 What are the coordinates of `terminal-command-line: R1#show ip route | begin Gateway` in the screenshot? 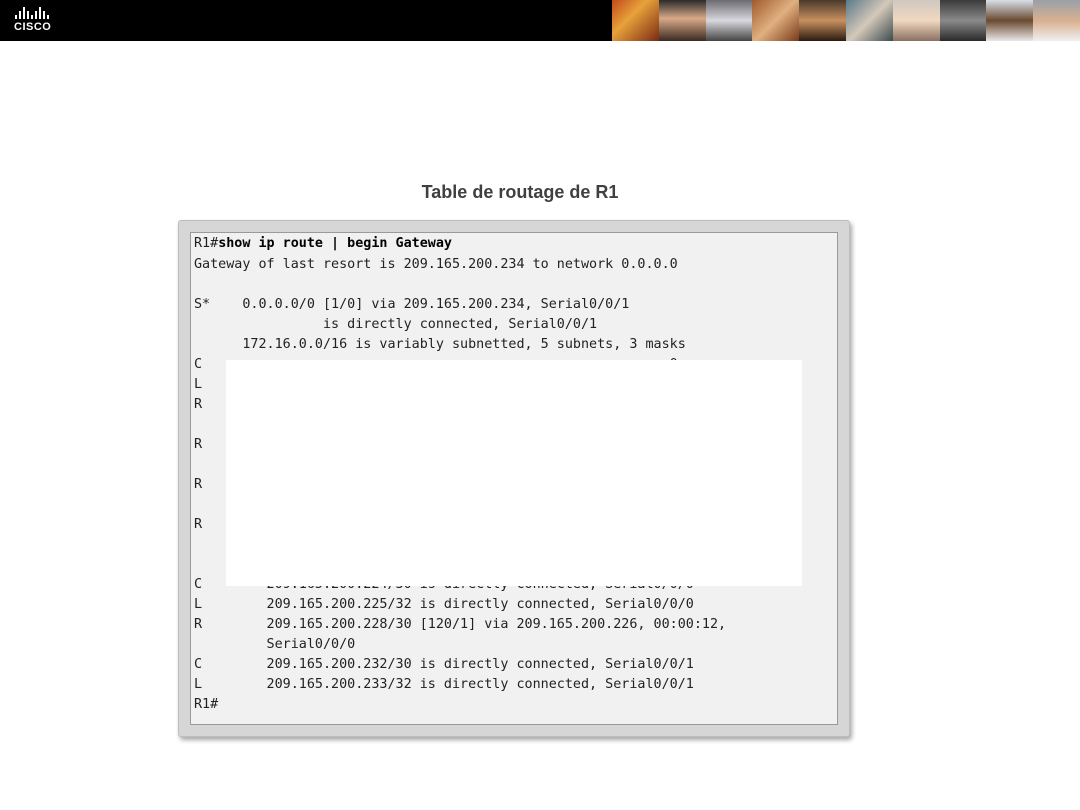 It's located at (323, 244).